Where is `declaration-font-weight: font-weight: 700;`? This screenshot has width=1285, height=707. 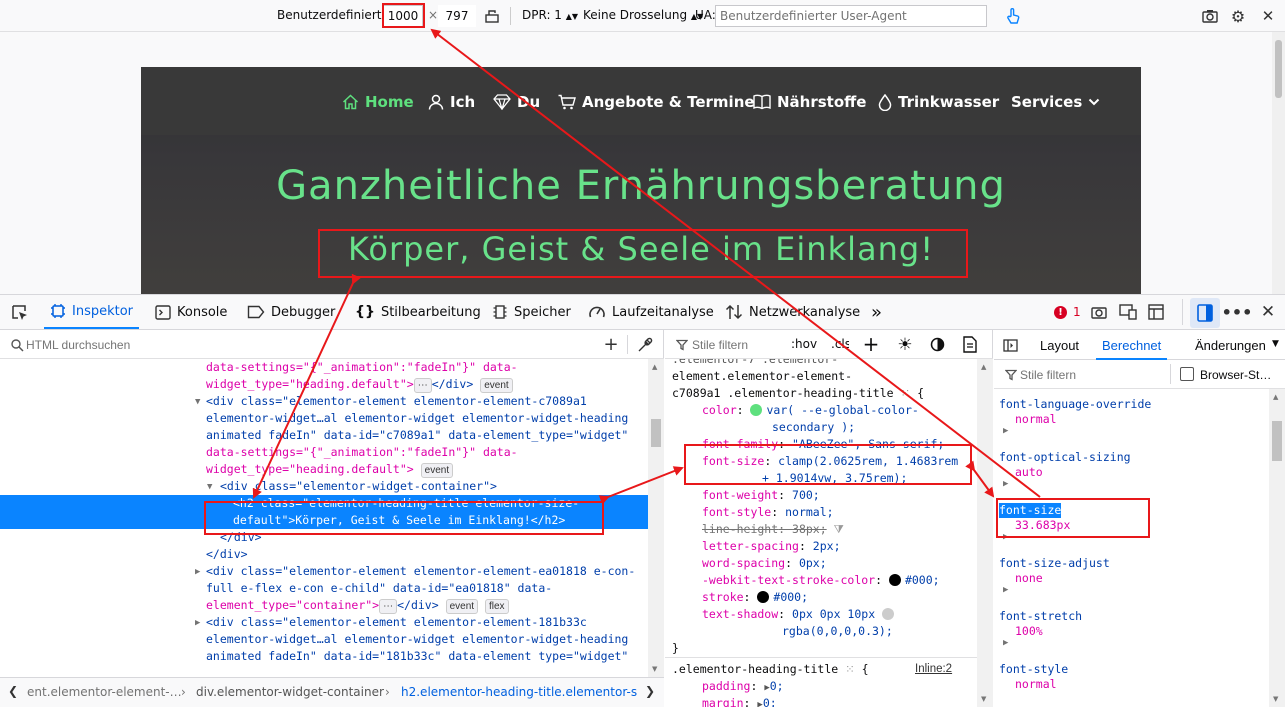
declaration-font-weight: font-weight: 700; is located at coordinates (761, 495).